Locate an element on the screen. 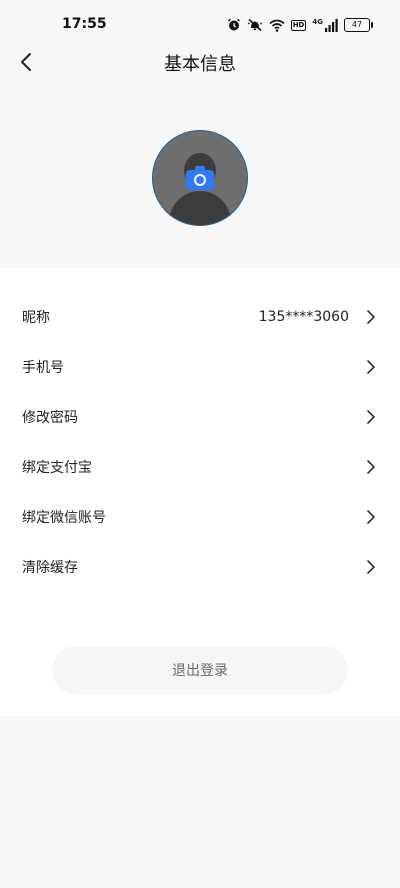 This screenshot has height=888, width=400. hd-badge: HD is located at coordinates (298, 25).